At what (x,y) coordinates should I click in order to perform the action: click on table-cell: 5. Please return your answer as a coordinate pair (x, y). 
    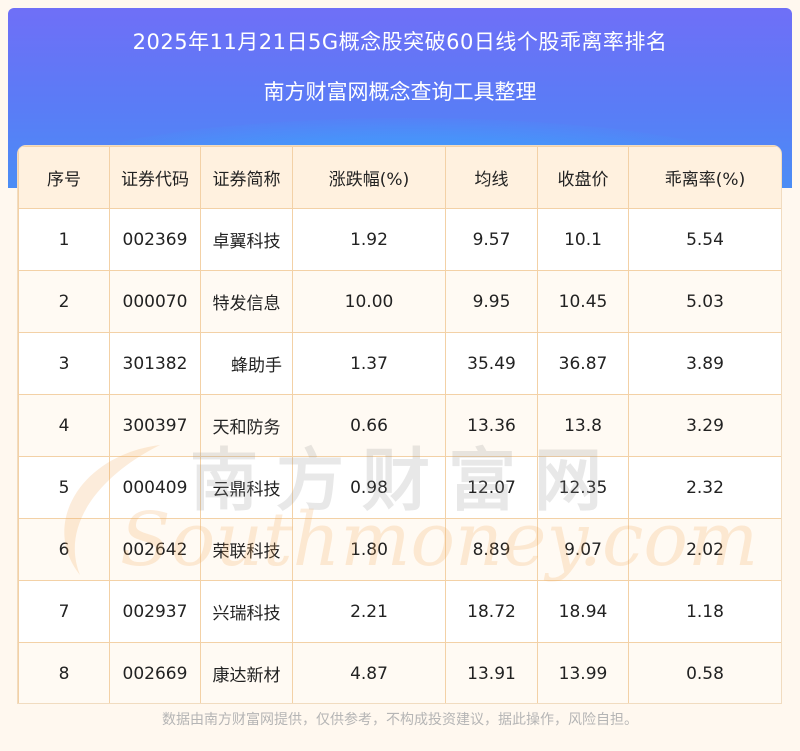
    Looking at the image, I should click on (64, 487).